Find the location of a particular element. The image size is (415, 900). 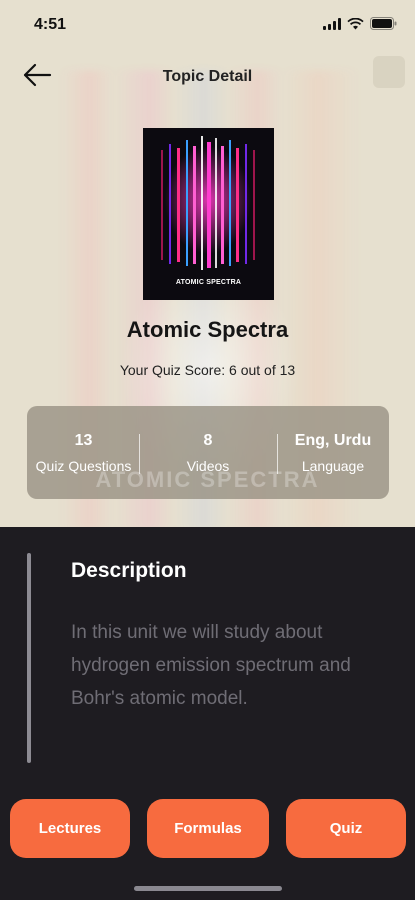

background-watermark: ATOMIC SPECTRA is located at coordinates (207, 479).